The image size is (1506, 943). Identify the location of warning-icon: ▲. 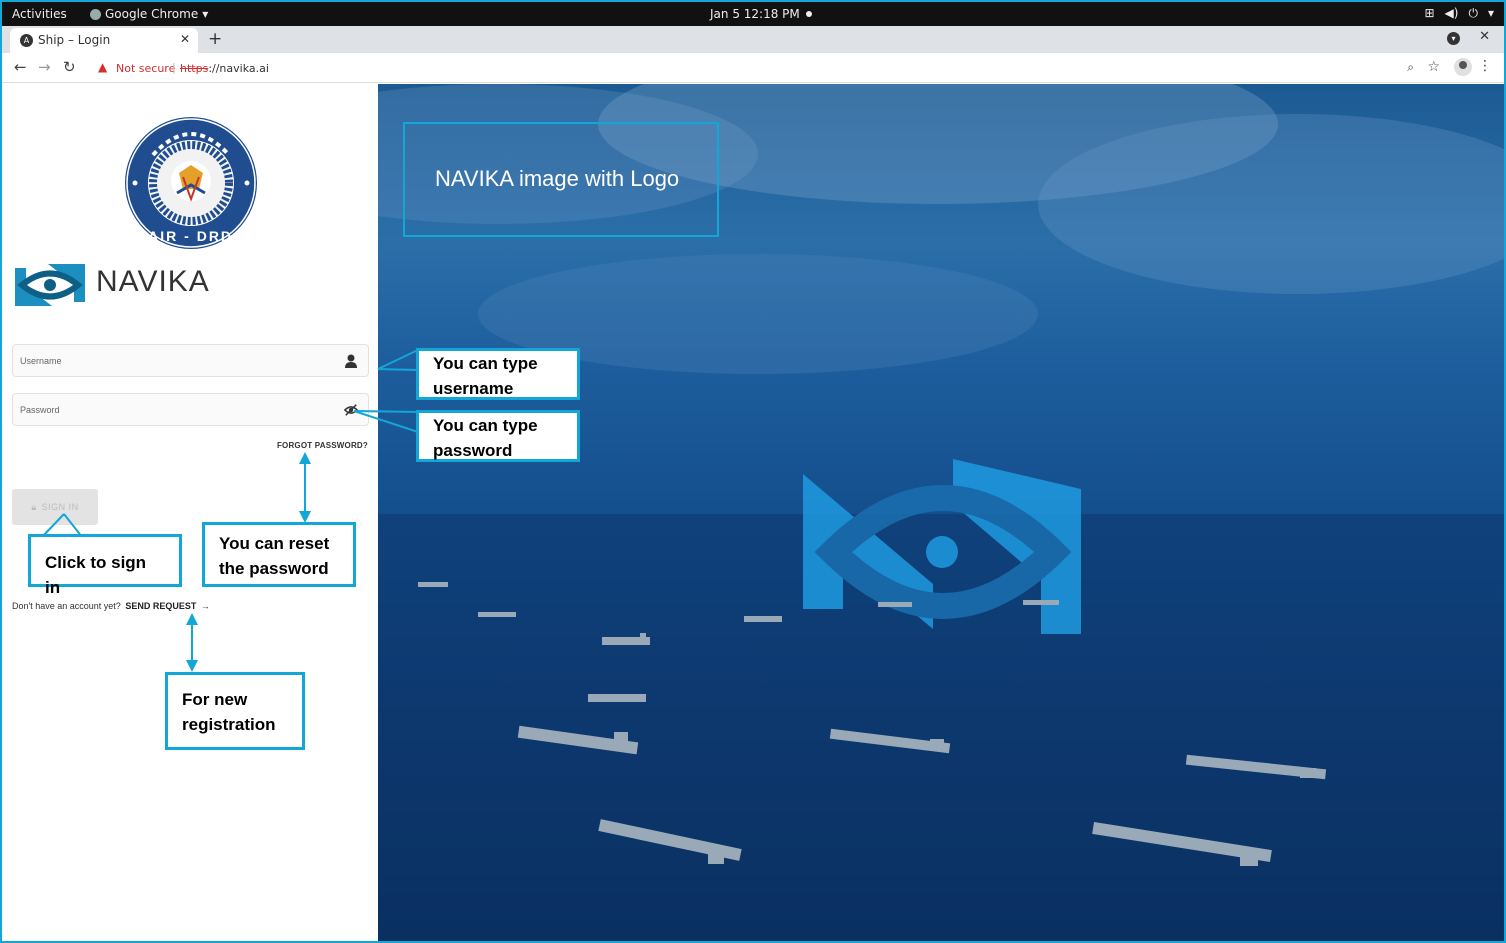
(103, 67).